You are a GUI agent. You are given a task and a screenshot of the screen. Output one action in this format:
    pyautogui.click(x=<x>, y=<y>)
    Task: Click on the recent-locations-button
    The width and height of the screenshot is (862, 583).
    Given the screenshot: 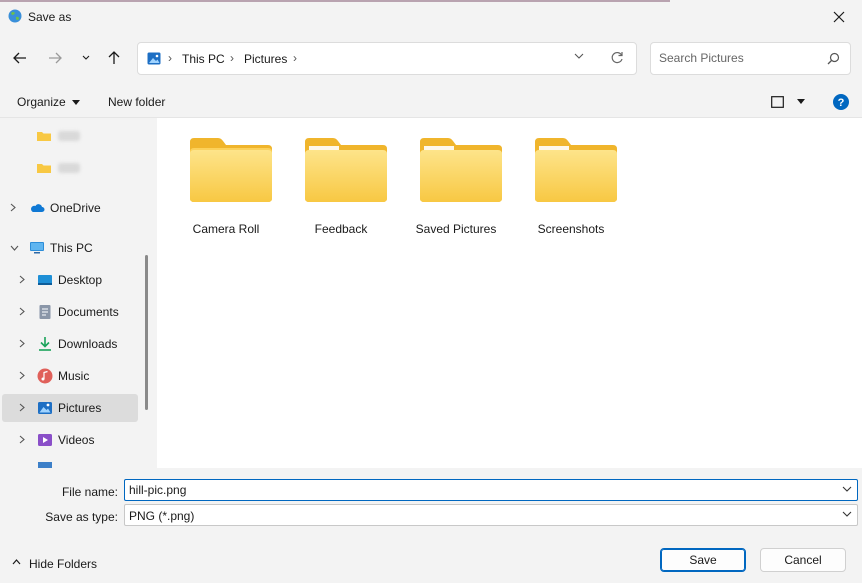 What is the action you would take?
    pyautogui.click(x=86, y=58)
    